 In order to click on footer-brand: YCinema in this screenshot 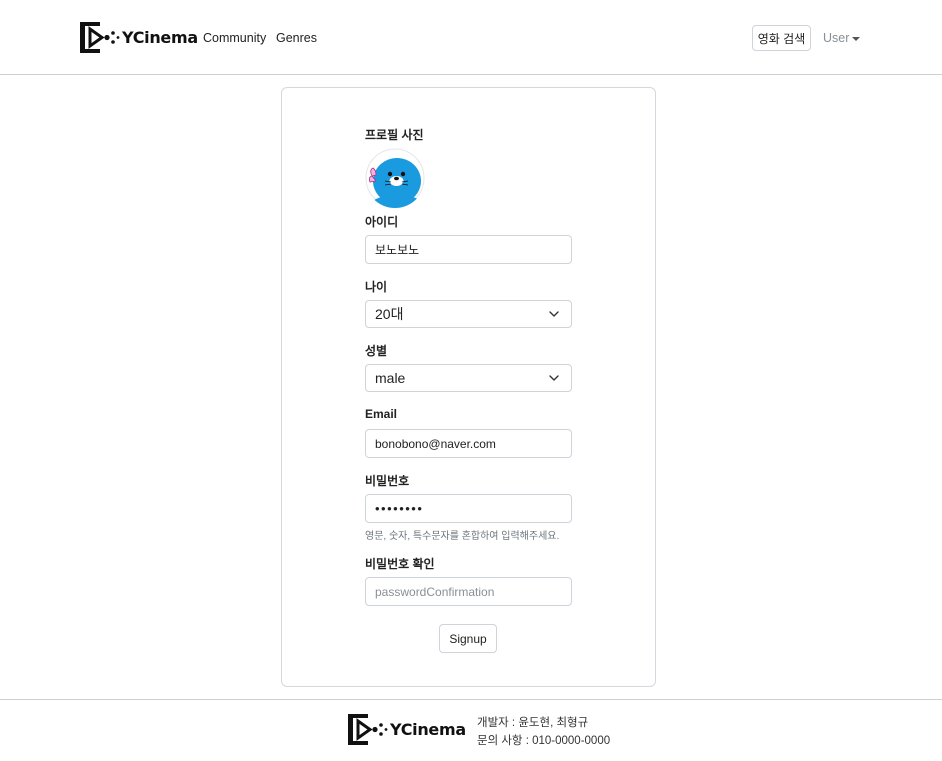, I will do `click(407, 729)`.